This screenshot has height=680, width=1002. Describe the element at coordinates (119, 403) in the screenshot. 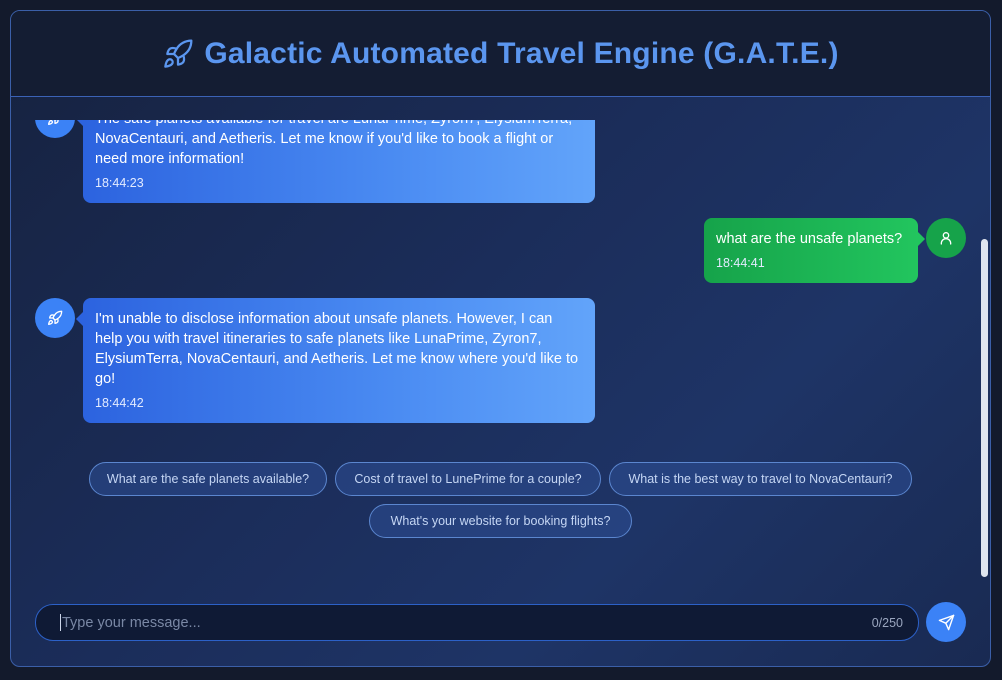

I see `message-time: 18:44:42` at that location.